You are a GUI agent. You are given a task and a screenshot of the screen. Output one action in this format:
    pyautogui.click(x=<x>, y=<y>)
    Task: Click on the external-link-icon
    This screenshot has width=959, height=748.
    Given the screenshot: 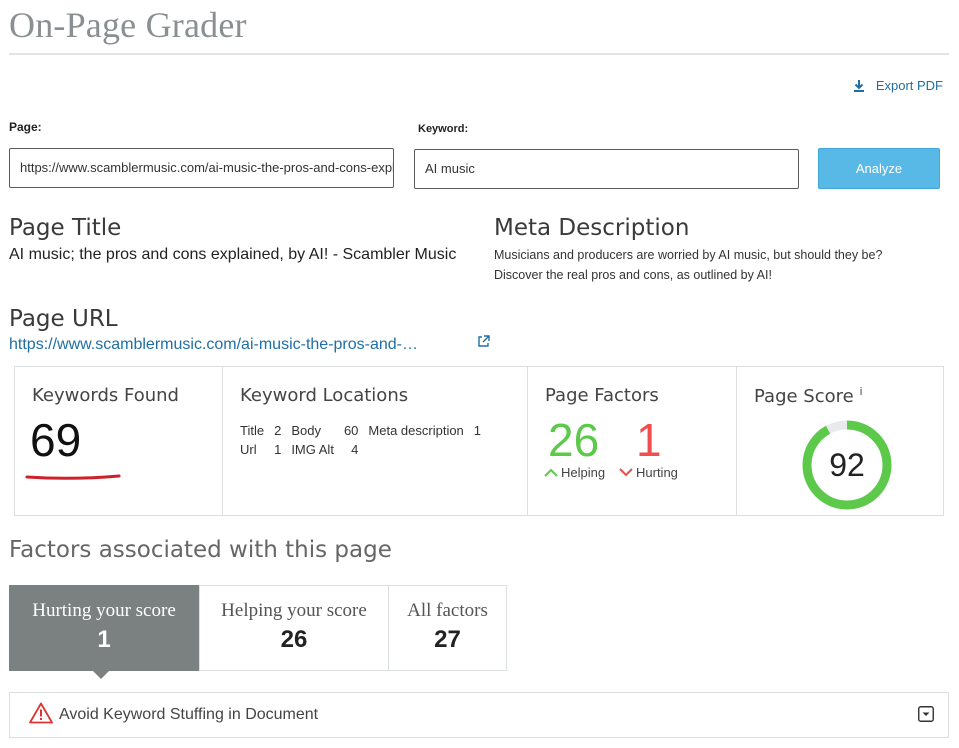 What is the action you would take?
    pyautogui.click(x=483, y=344)
    